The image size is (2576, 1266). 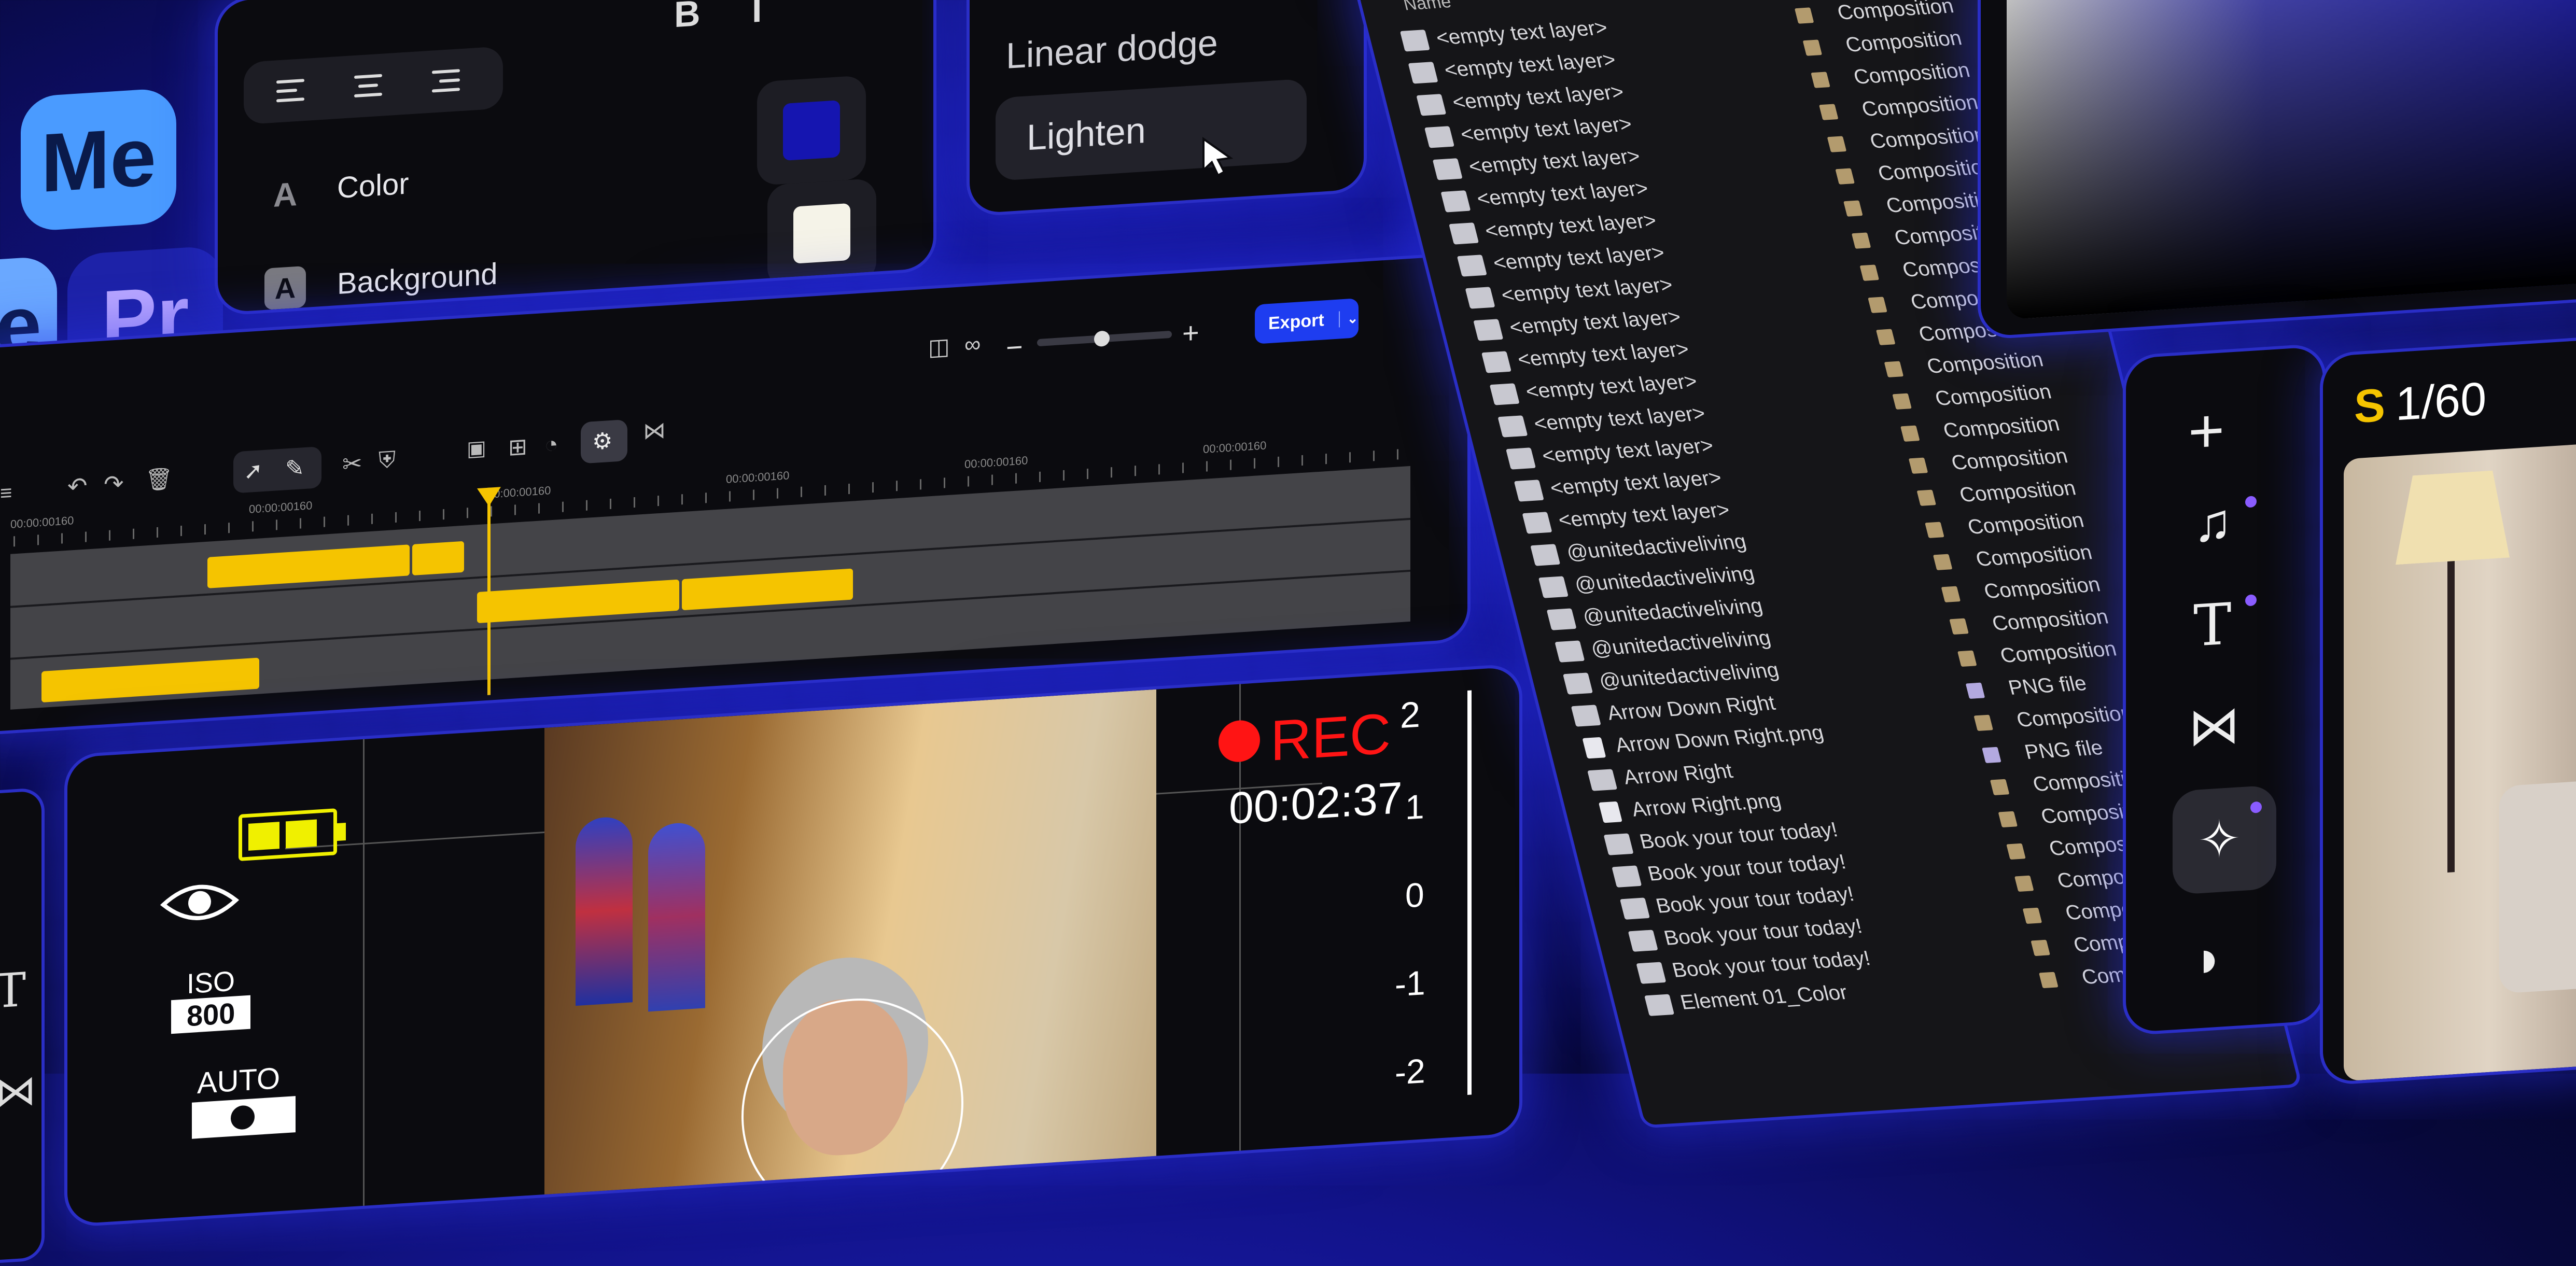 What do you see at coordinates (1112, 50) in the screenshot?
I see `blend-option-linear-dodge: Linear dodge` at bounding box center [1112, 50].